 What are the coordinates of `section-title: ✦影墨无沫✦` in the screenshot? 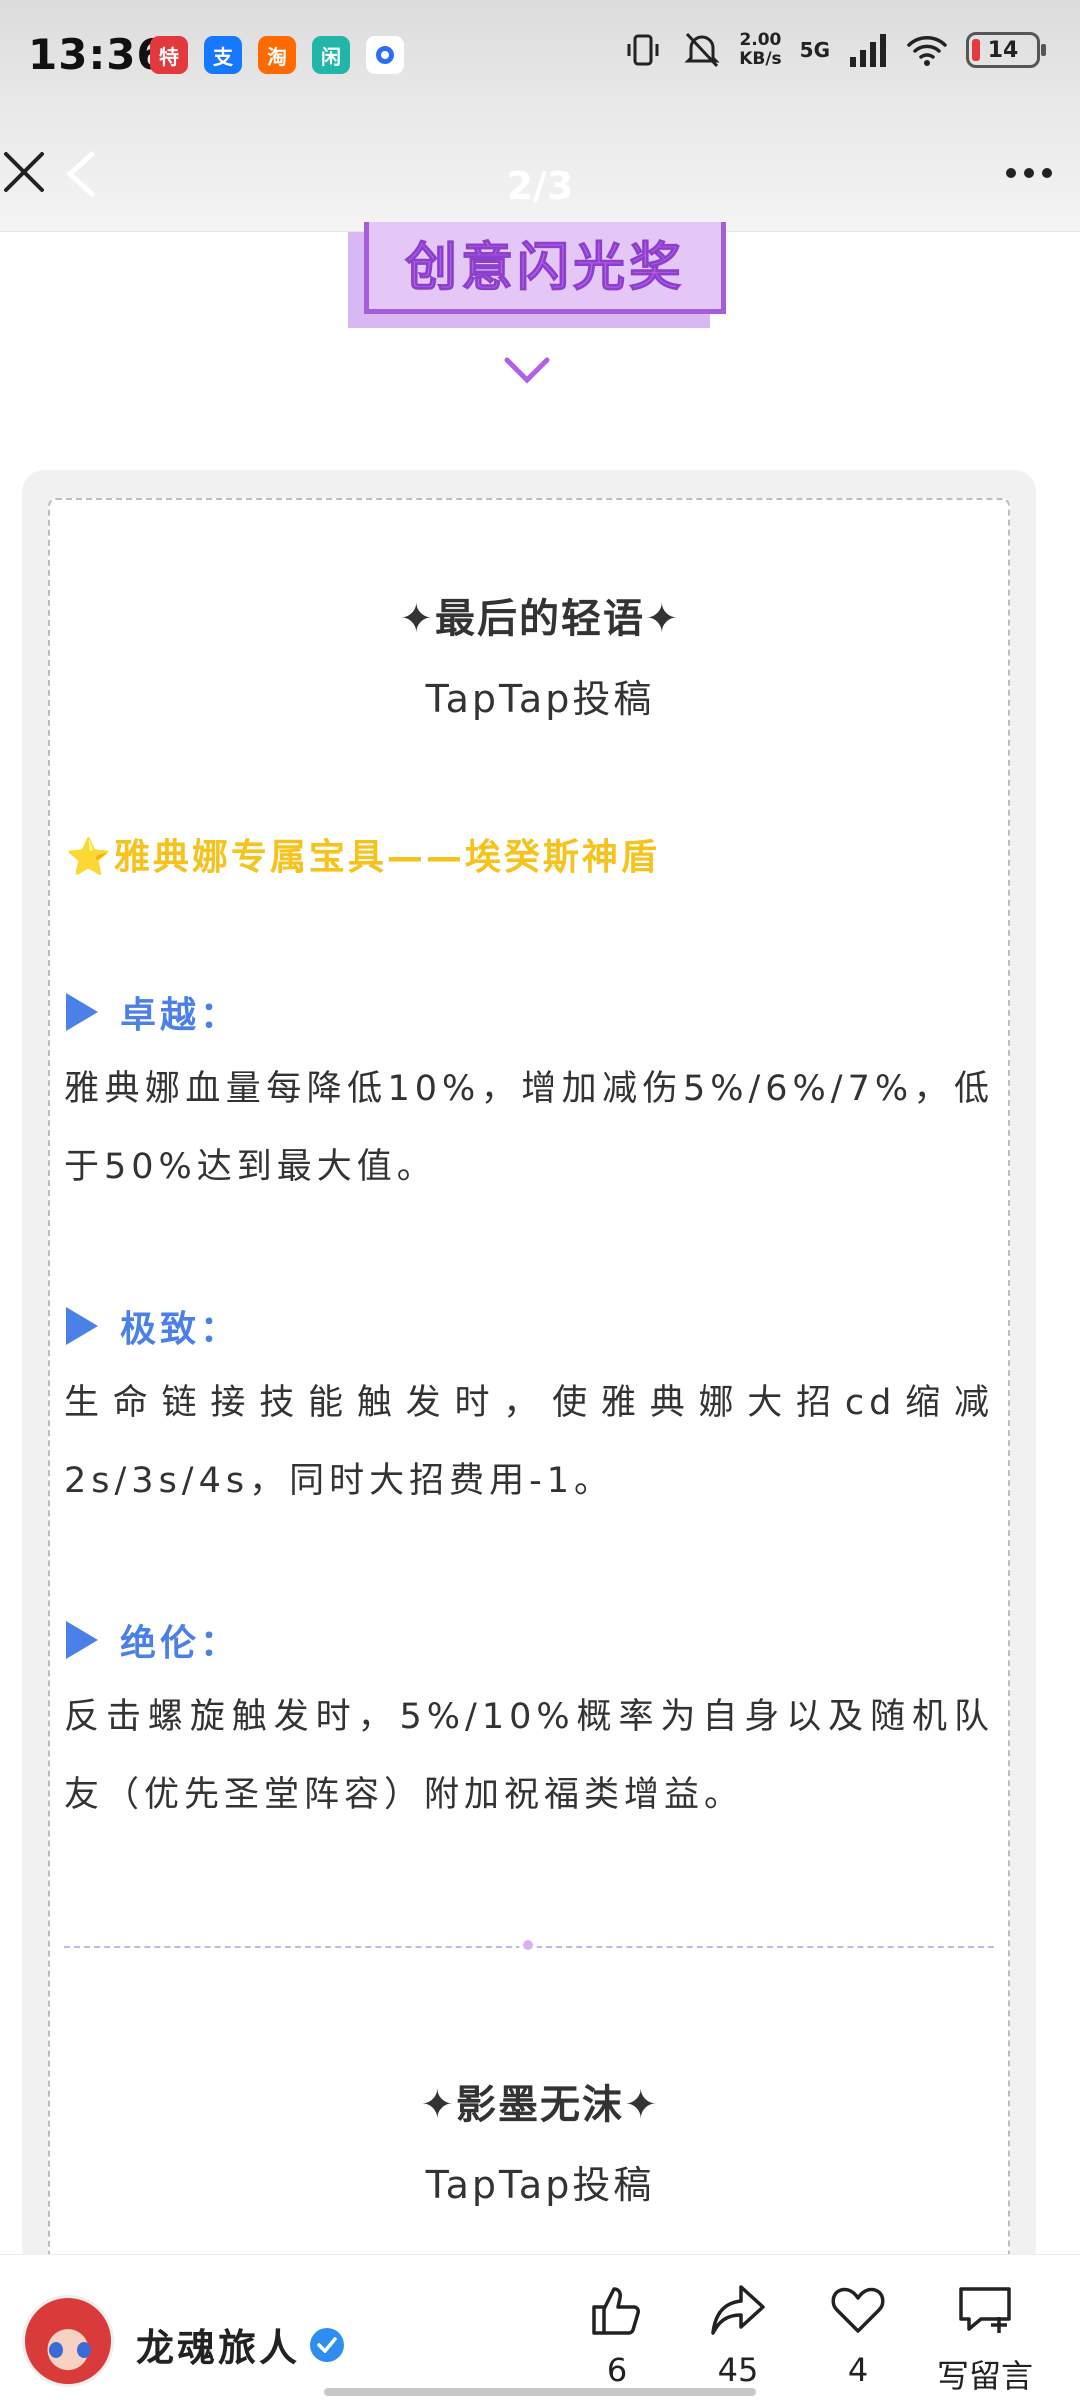 It's located at (540, 2105).